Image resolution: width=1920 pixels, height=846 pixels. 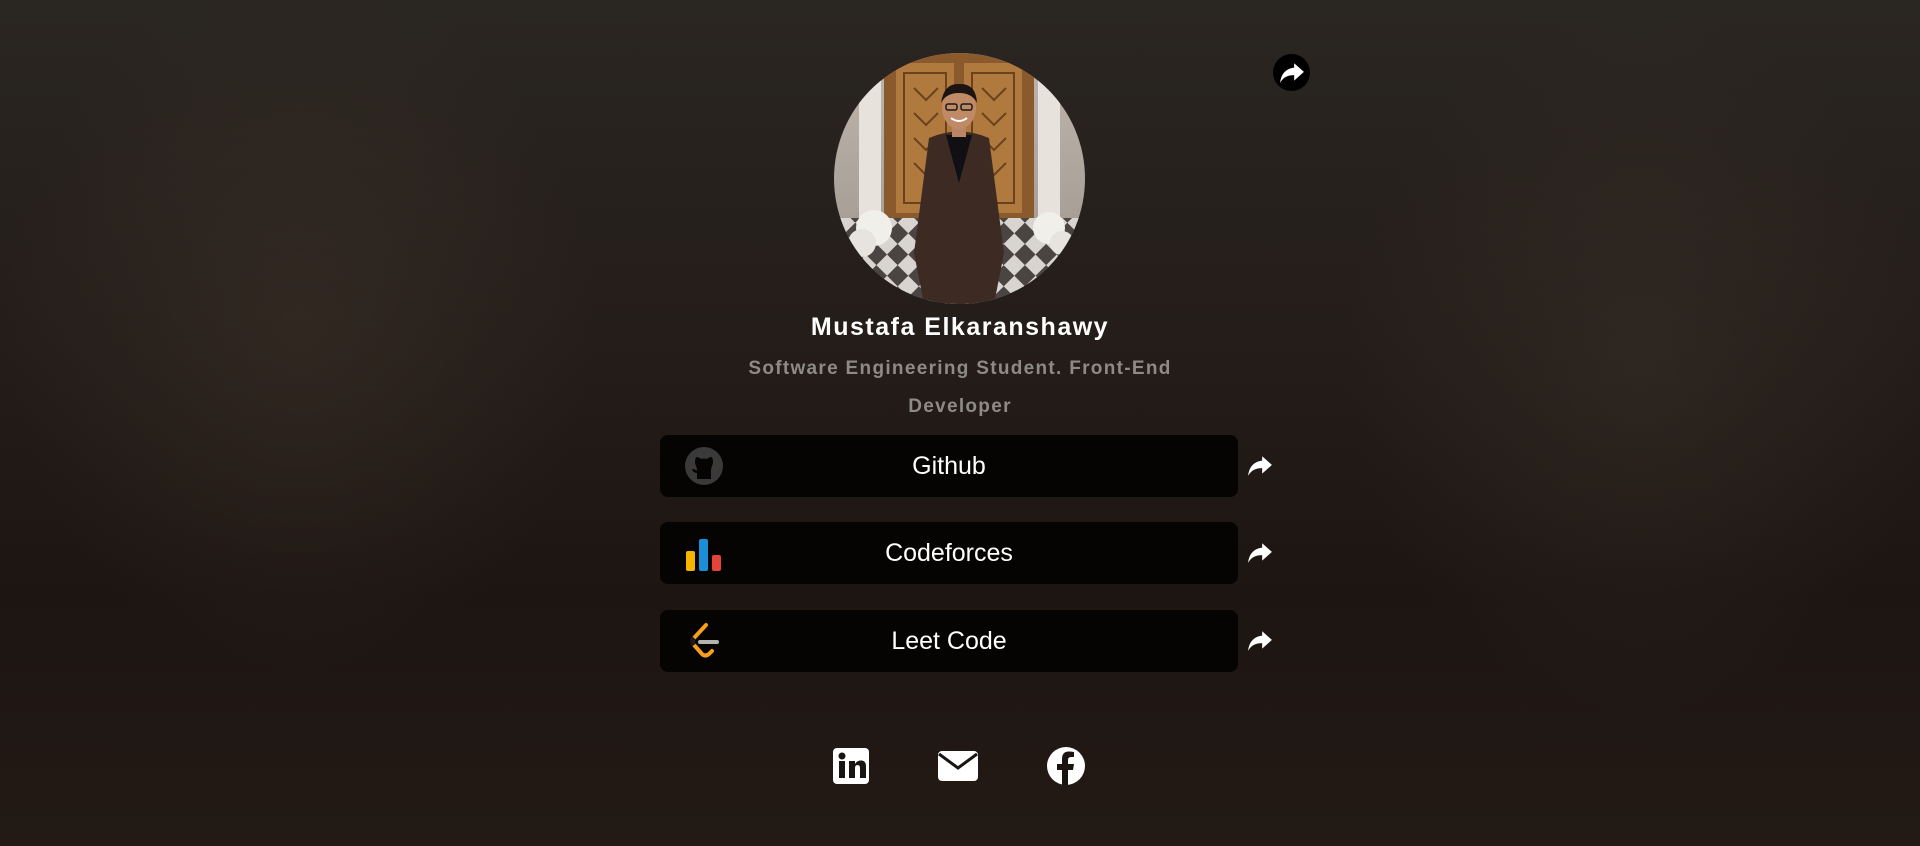 I want to click on email-button, so click(x=958, y=766).